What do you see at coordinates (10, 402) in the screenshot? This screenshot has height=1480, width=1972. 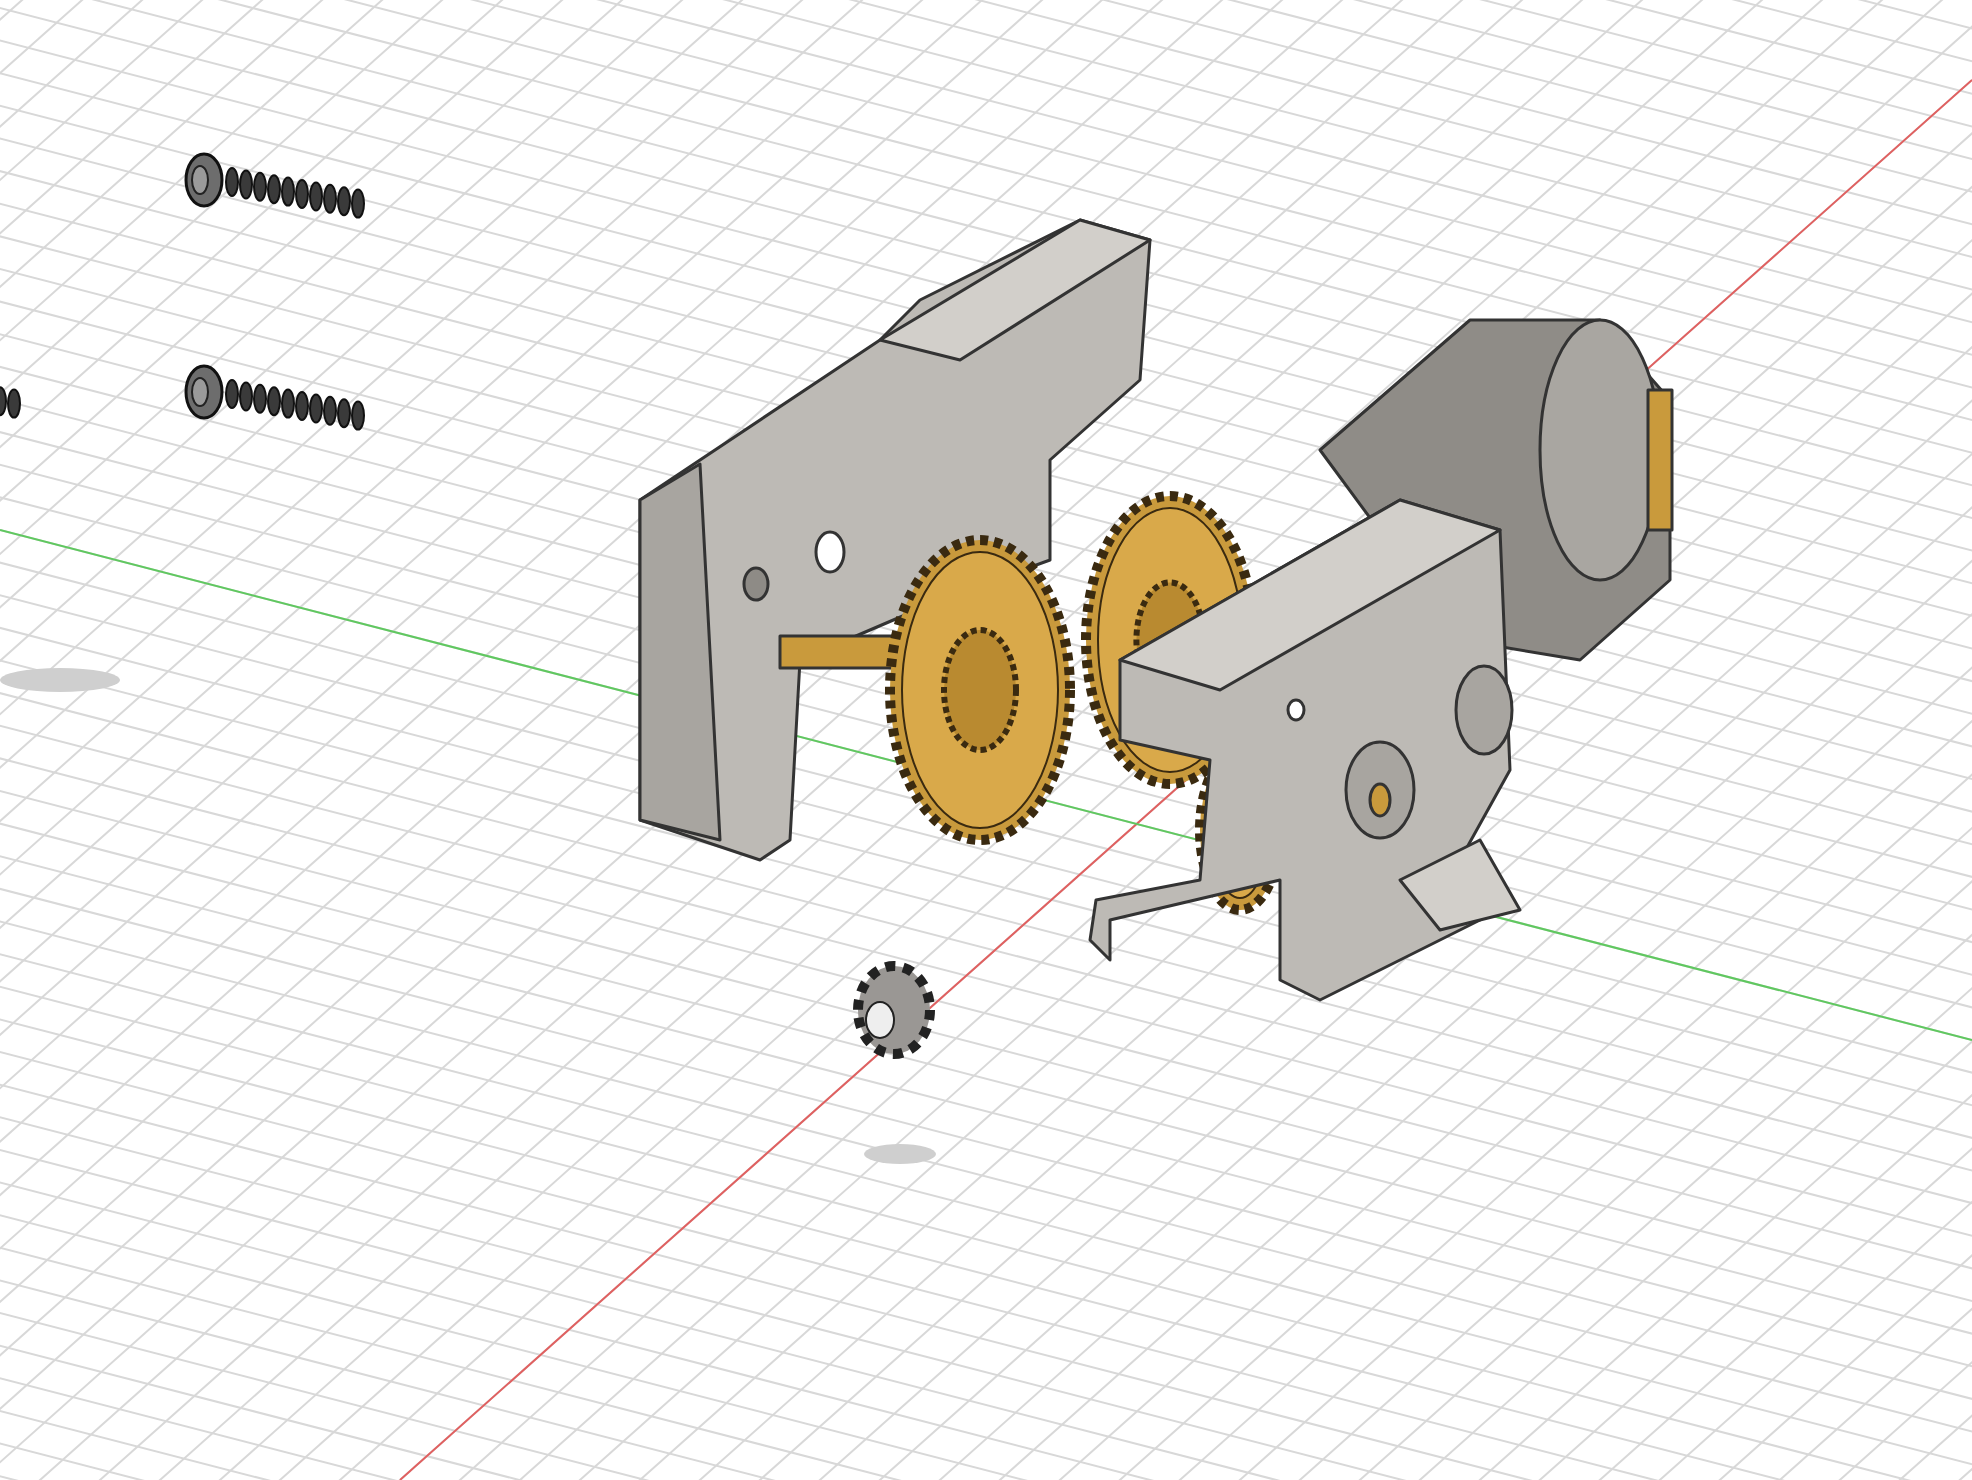 I see `screw-drawing` at bounding box center [10, 402].